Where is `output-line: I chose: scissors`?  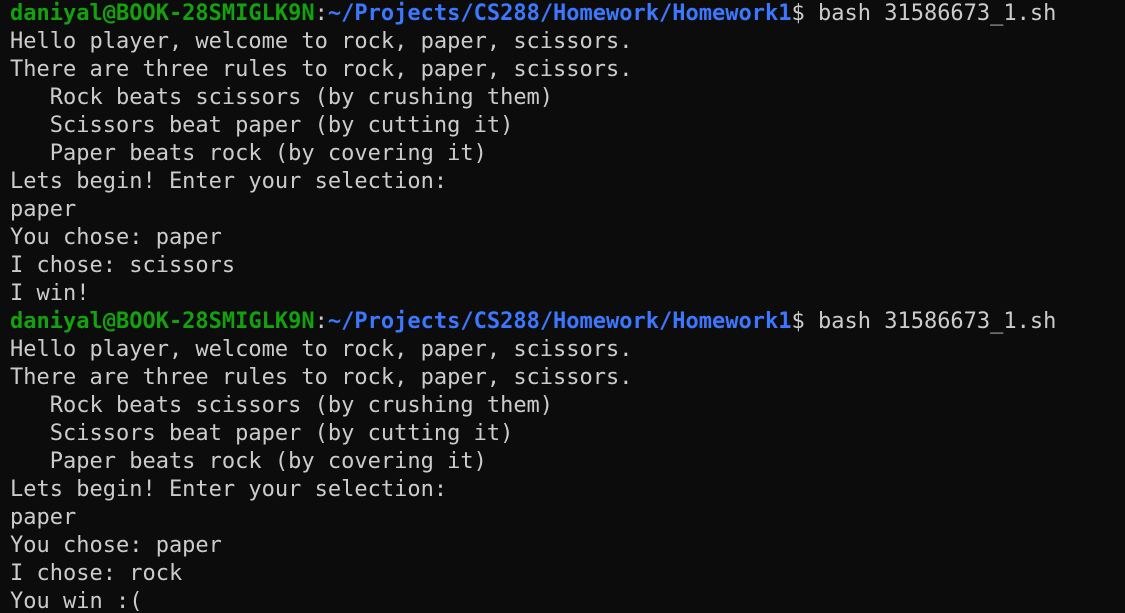 output-line: I chose: scissors is located at coordinates (123, 265).